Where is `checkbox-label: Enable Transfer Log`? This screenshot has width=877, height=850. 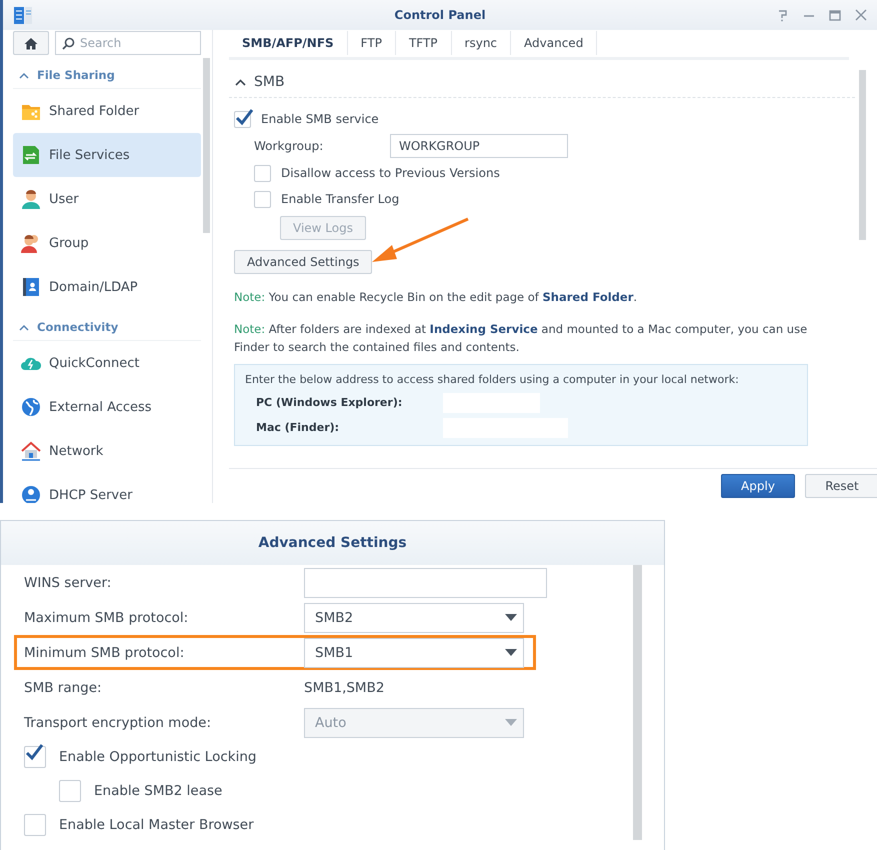
checkbox-label: Enable Transfer Log is located at coordinates (340, 199).